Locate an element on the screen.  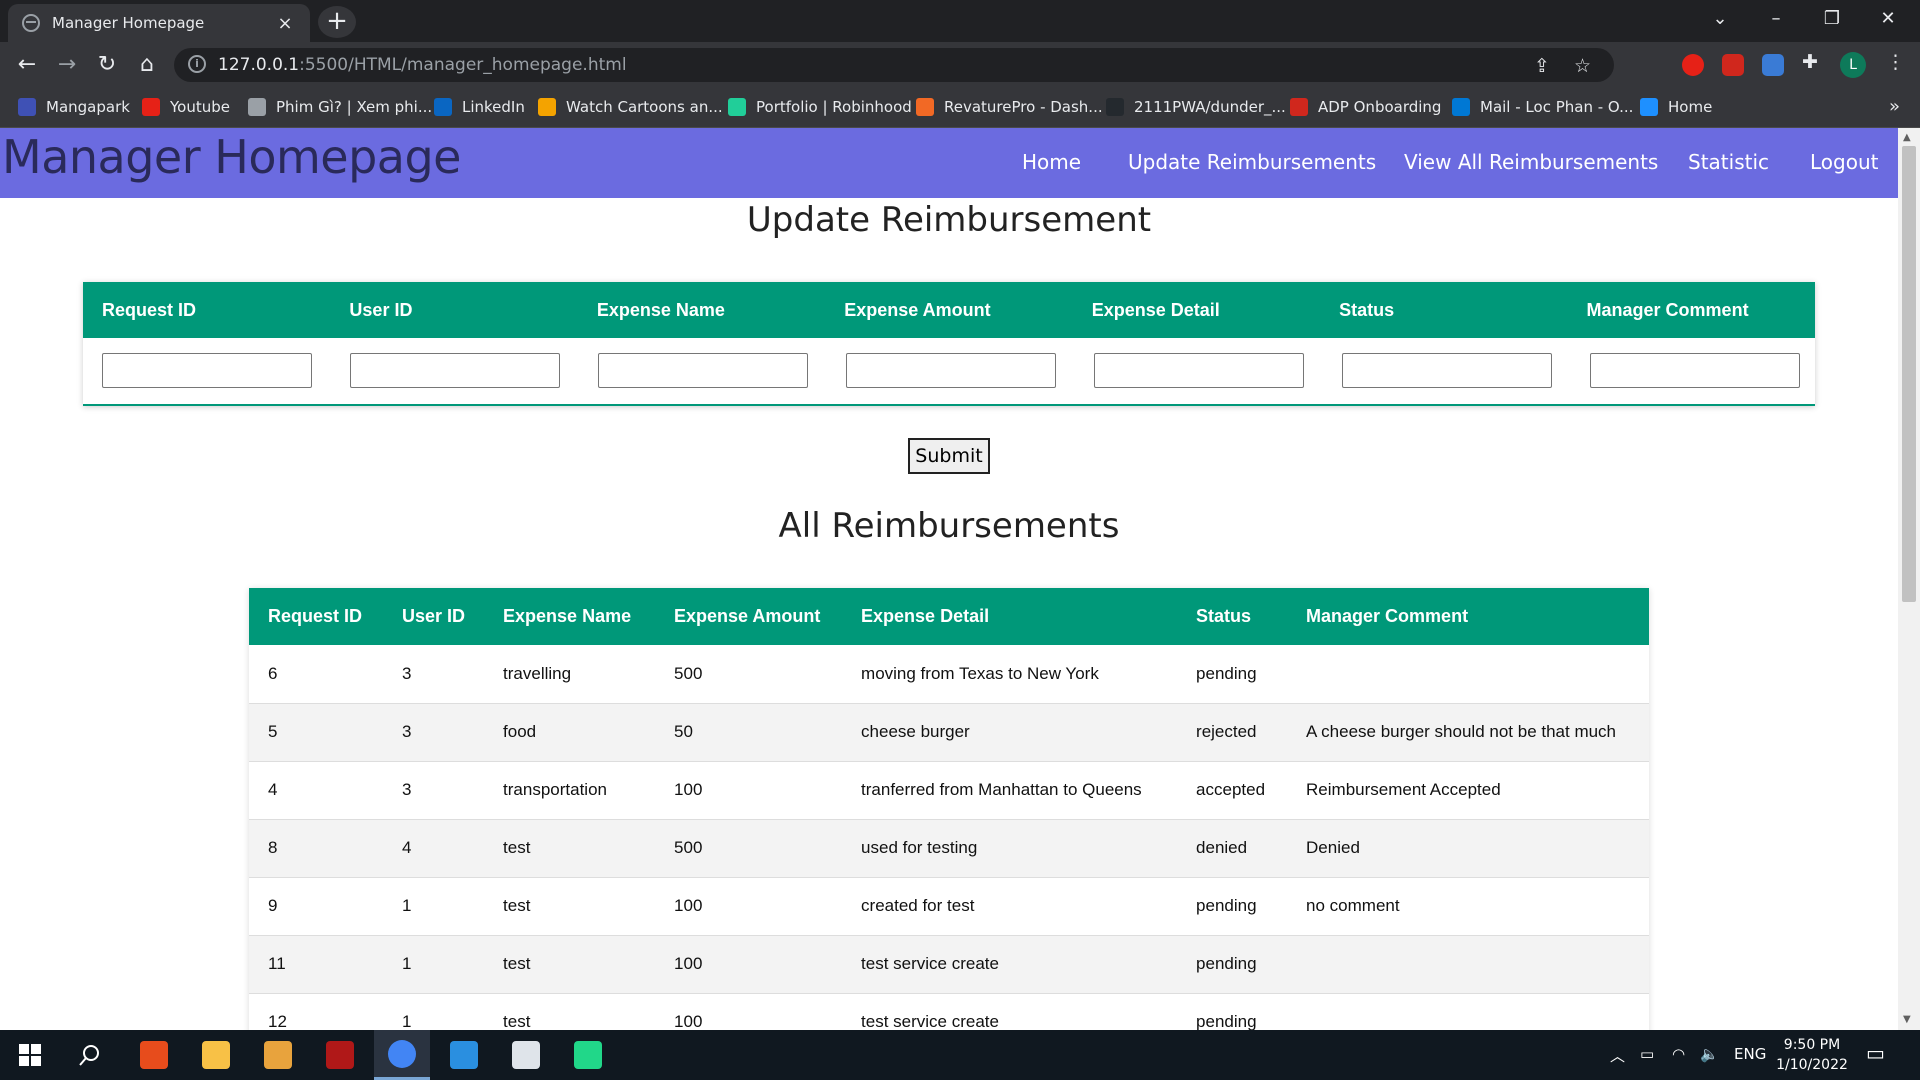
nav-statistic-link: Statistic is located at coordinates (1728, 162).